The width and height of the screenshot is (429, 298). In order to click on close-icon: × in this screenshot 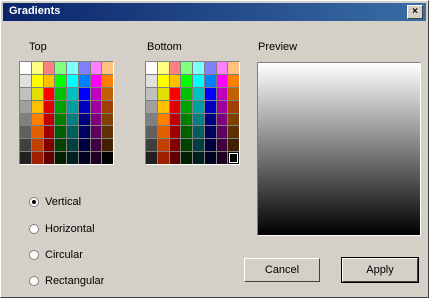, I will do `click(415, 12)`.